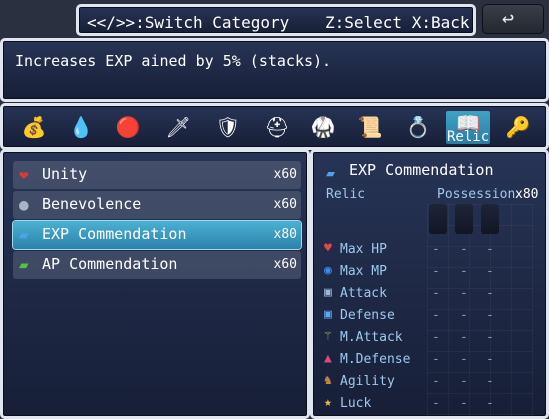  I want to click on helmet-icon: ⛑, so click(277, 127).